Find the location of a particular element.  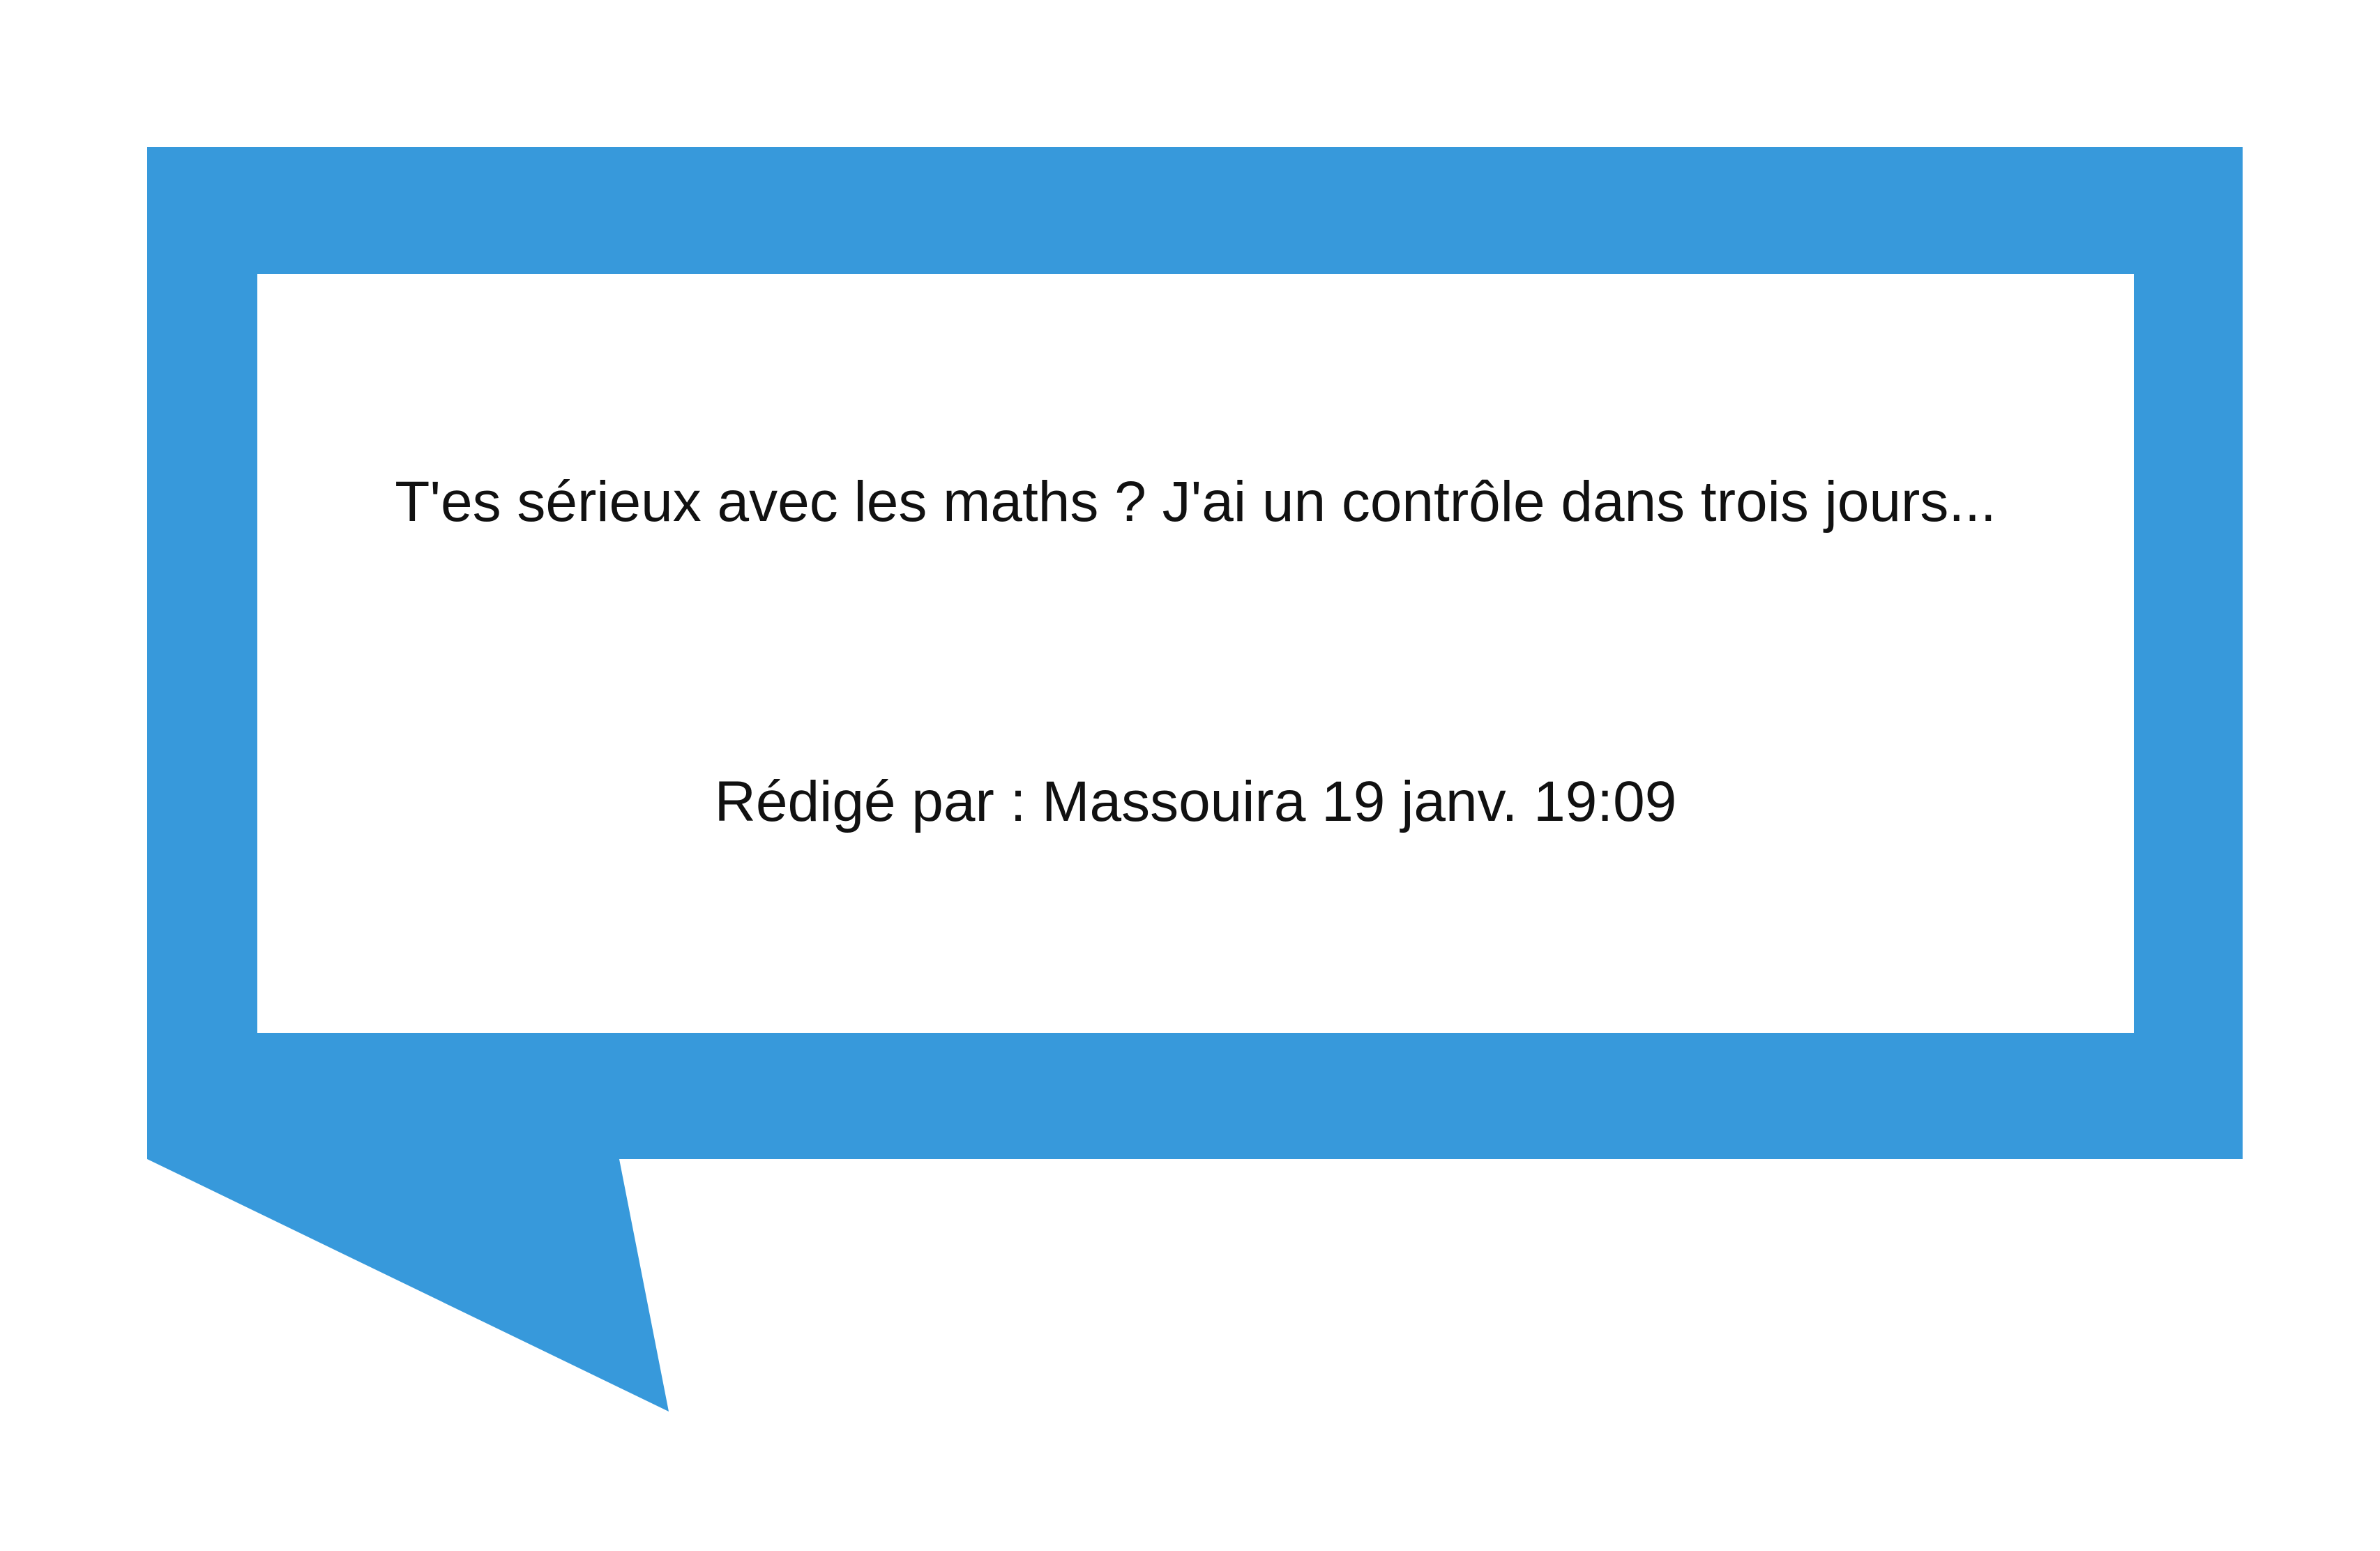

message-author-timestamp: Rédigé par : Massouira 19 janv. 19:09 is located at coordinates (1195, 801).